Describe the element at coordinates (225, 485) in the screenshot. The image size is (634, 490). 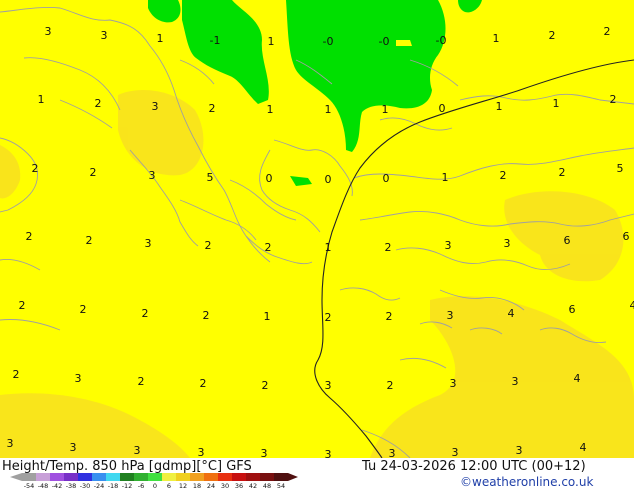
I see `colorbar-tick-label: 30` at that location.